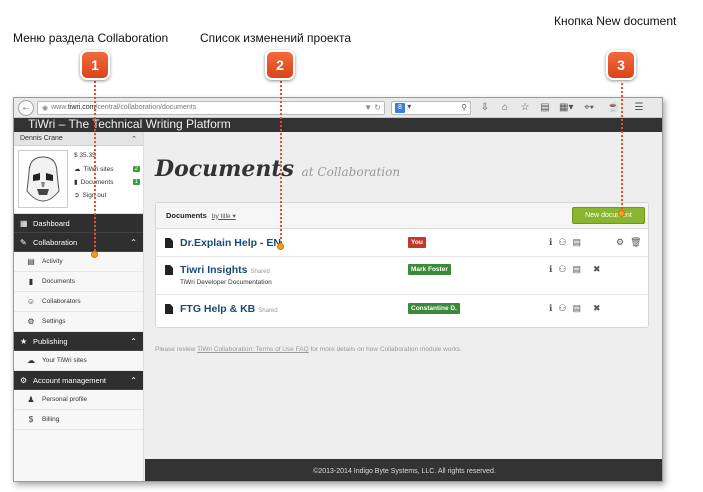  What do you see at coordinates (31, 281) in the screenshot?
I see `document-icon: ▮` at bounding box center [31, 281].